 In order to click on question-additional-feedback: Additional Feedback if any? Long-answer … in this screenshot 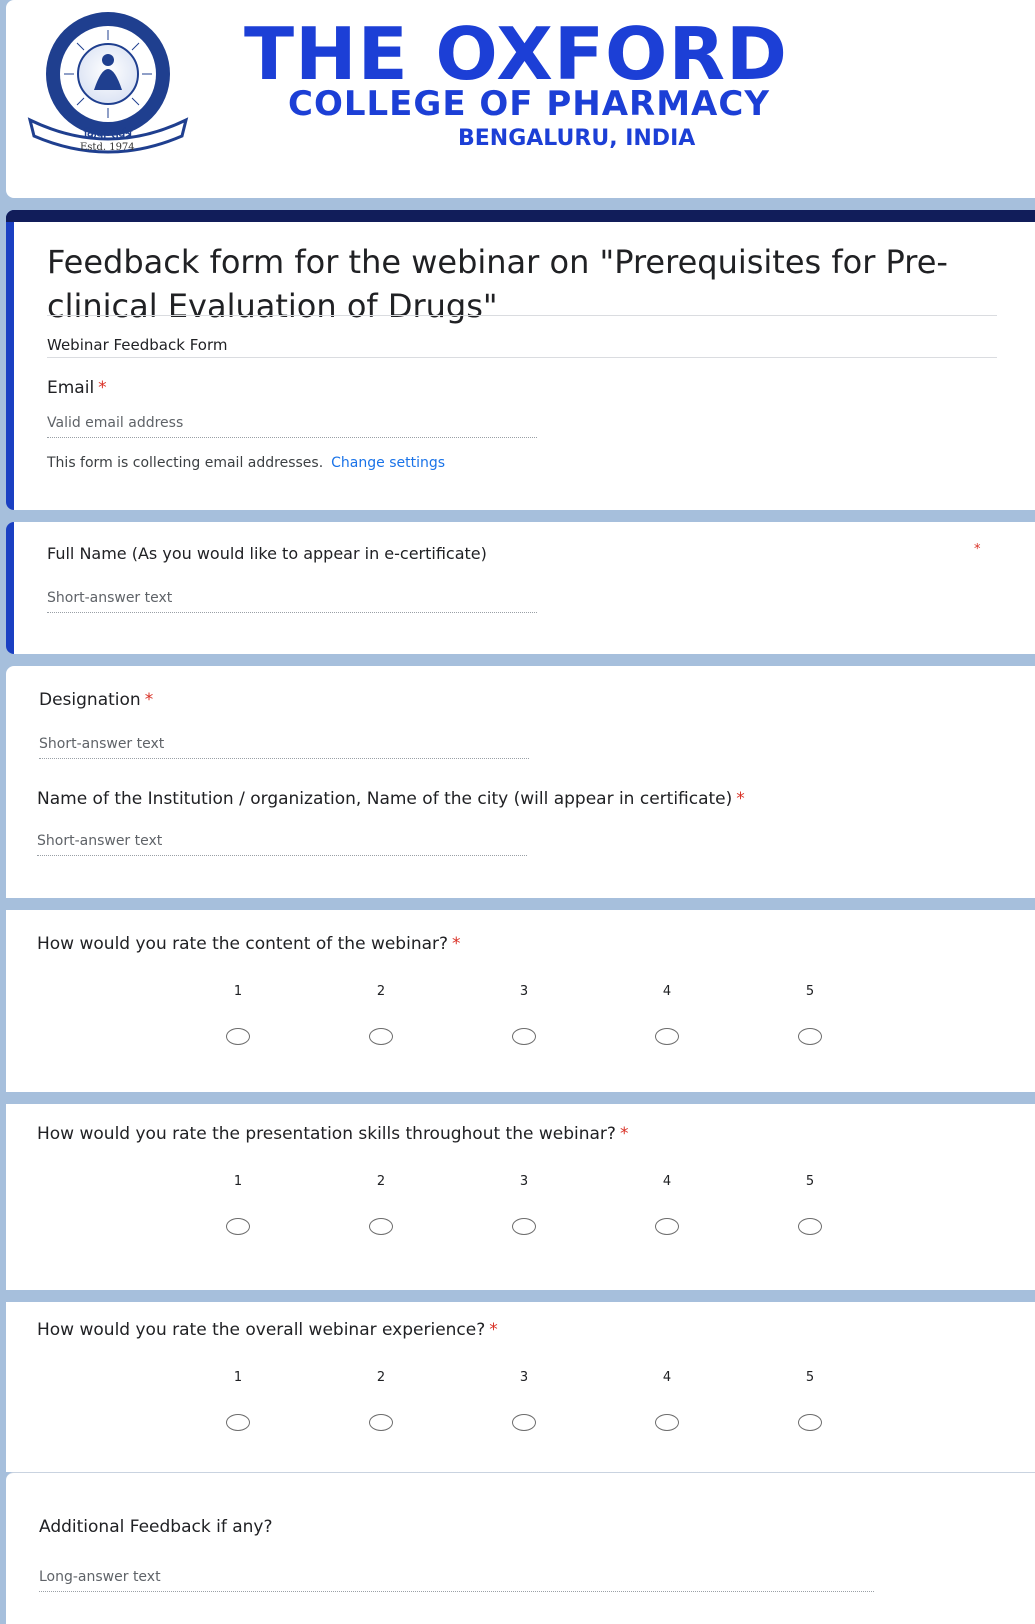, I will do `click(520, 1548)`.